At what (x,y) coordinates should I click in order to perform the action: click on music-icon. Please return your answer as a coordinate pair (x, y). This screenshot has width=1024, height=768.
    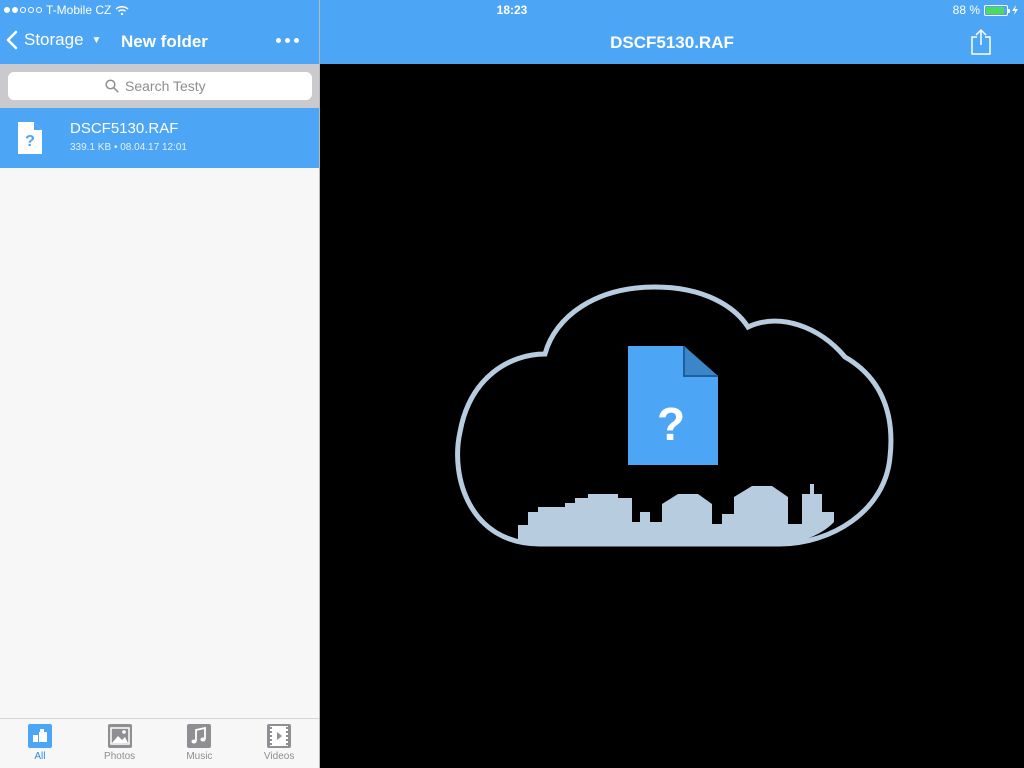
    Looking at the image, I should click on (199, 736).